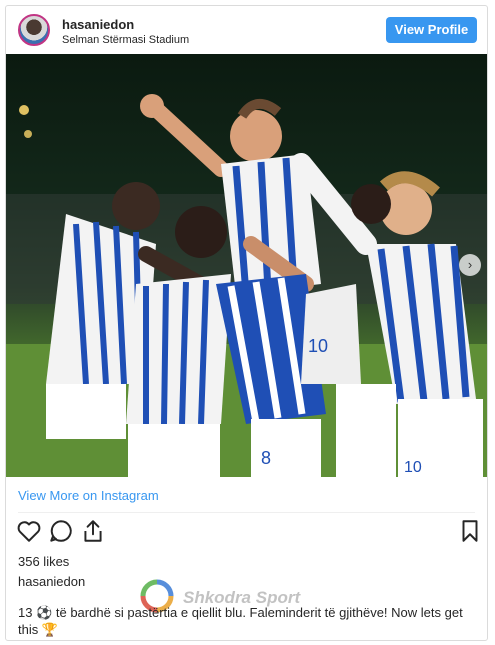 Image resolution: width=495 pixels, height=645 pixels. What do you see at coordinates (125, 40) in the screenshot?
I see `location: Selman Stërmasi Stadium` at bounding box center [125, 40].